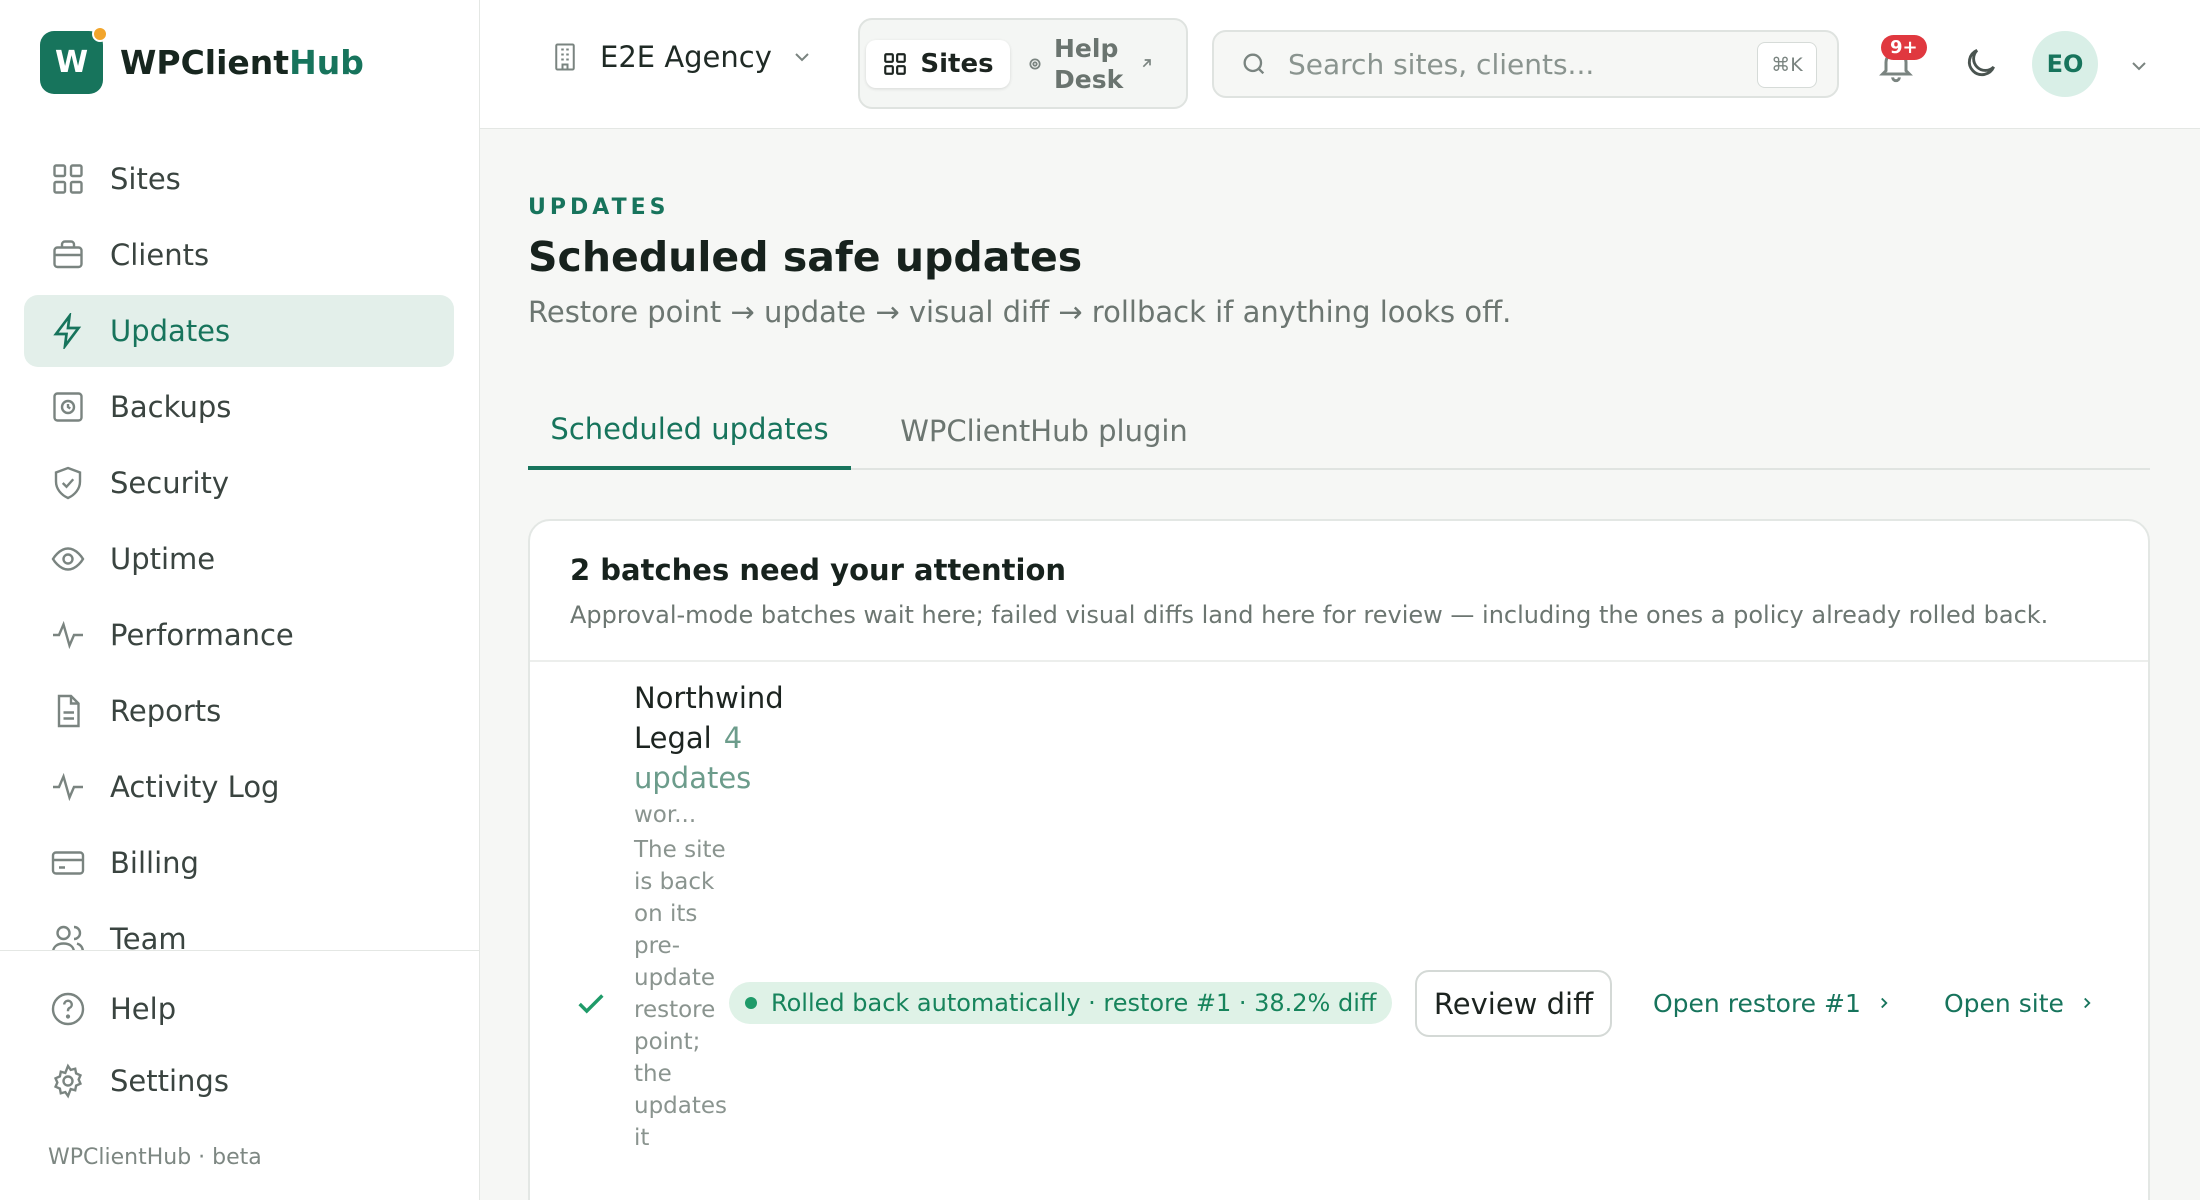 Image resolution: width=2200 pixels, height=1200 pixels. Describe the element at coordinates (2004, 1003) in the screenshot. I see `open-site-label: Open site` at that location.